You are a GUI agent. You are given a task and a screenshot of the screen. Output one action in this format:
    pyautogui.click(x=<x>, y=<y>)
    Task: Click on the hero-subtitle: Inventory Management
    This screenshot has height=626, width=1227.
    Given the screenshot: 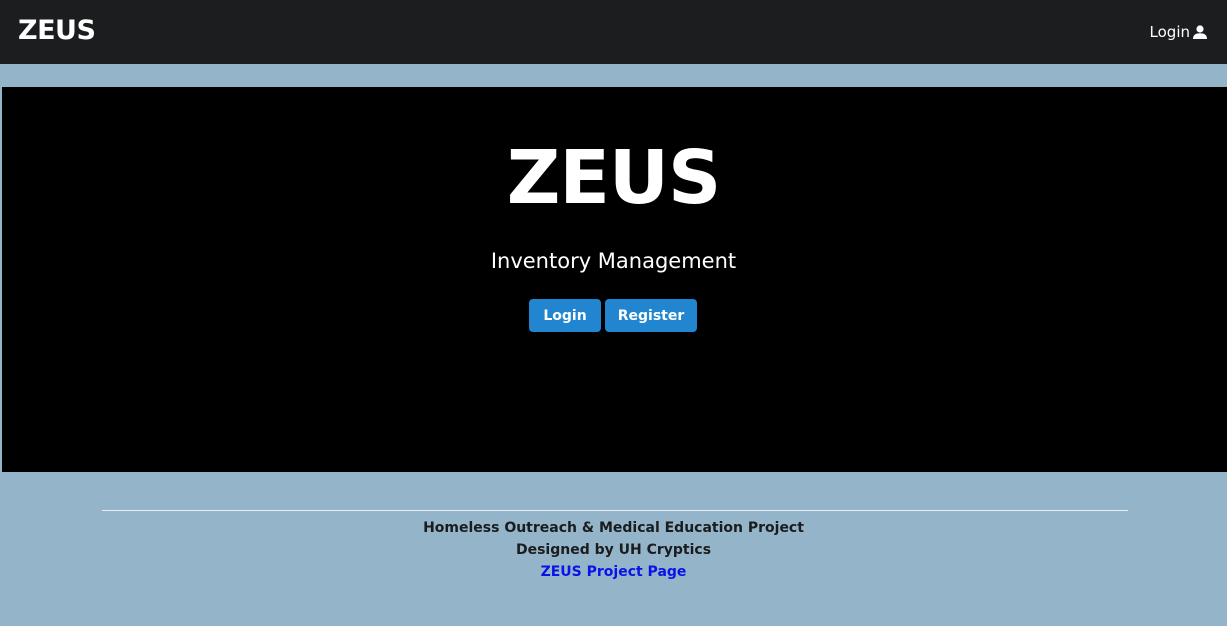 What is the action you would take?
    pyautogui.click(x=613, y=261)
    